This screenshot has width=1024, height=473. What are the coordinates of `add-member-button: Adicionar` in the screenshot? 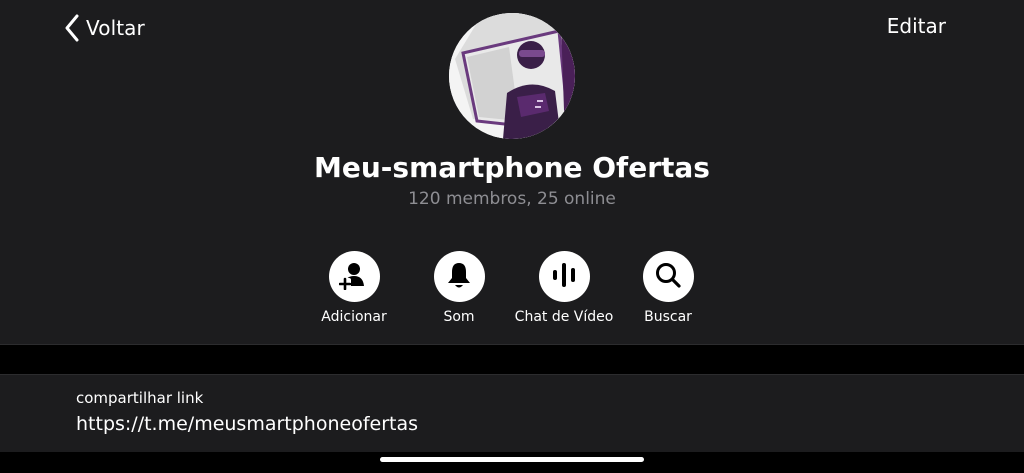 It's located at (354, 288).